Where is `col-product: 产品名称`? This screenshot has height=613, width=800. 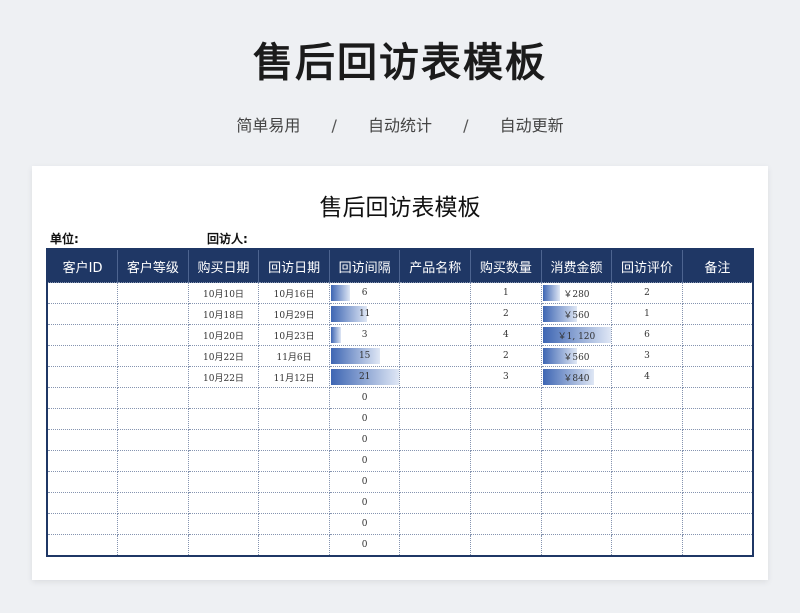
col-product: 产品名称 is located at coordinates (435, 266).